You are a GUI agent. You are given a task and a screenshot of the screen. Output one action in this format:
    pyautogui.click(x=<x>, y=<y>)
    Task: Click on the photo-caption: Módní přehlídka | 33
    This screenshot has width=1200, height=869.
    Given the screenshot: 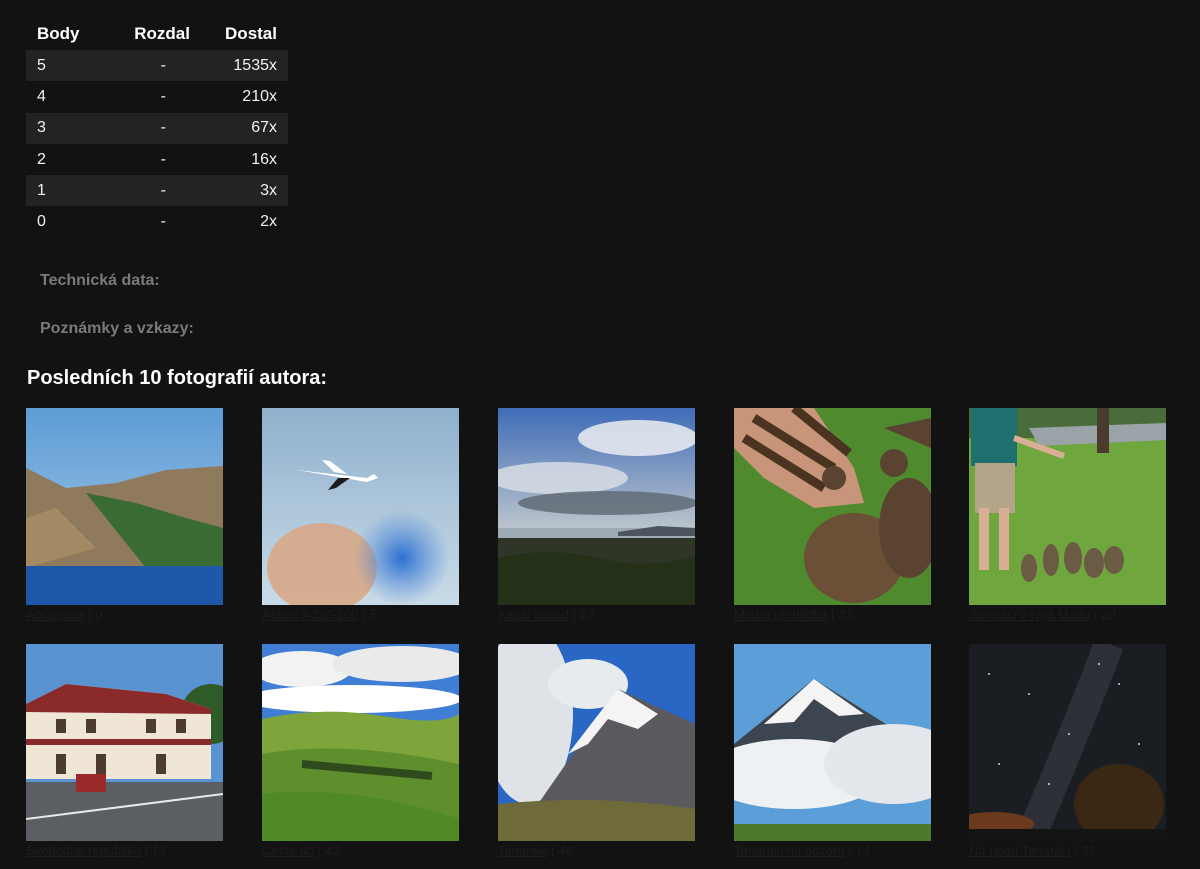 What is the action you would take?
    pyautogui.click(x=832, y=615)
    